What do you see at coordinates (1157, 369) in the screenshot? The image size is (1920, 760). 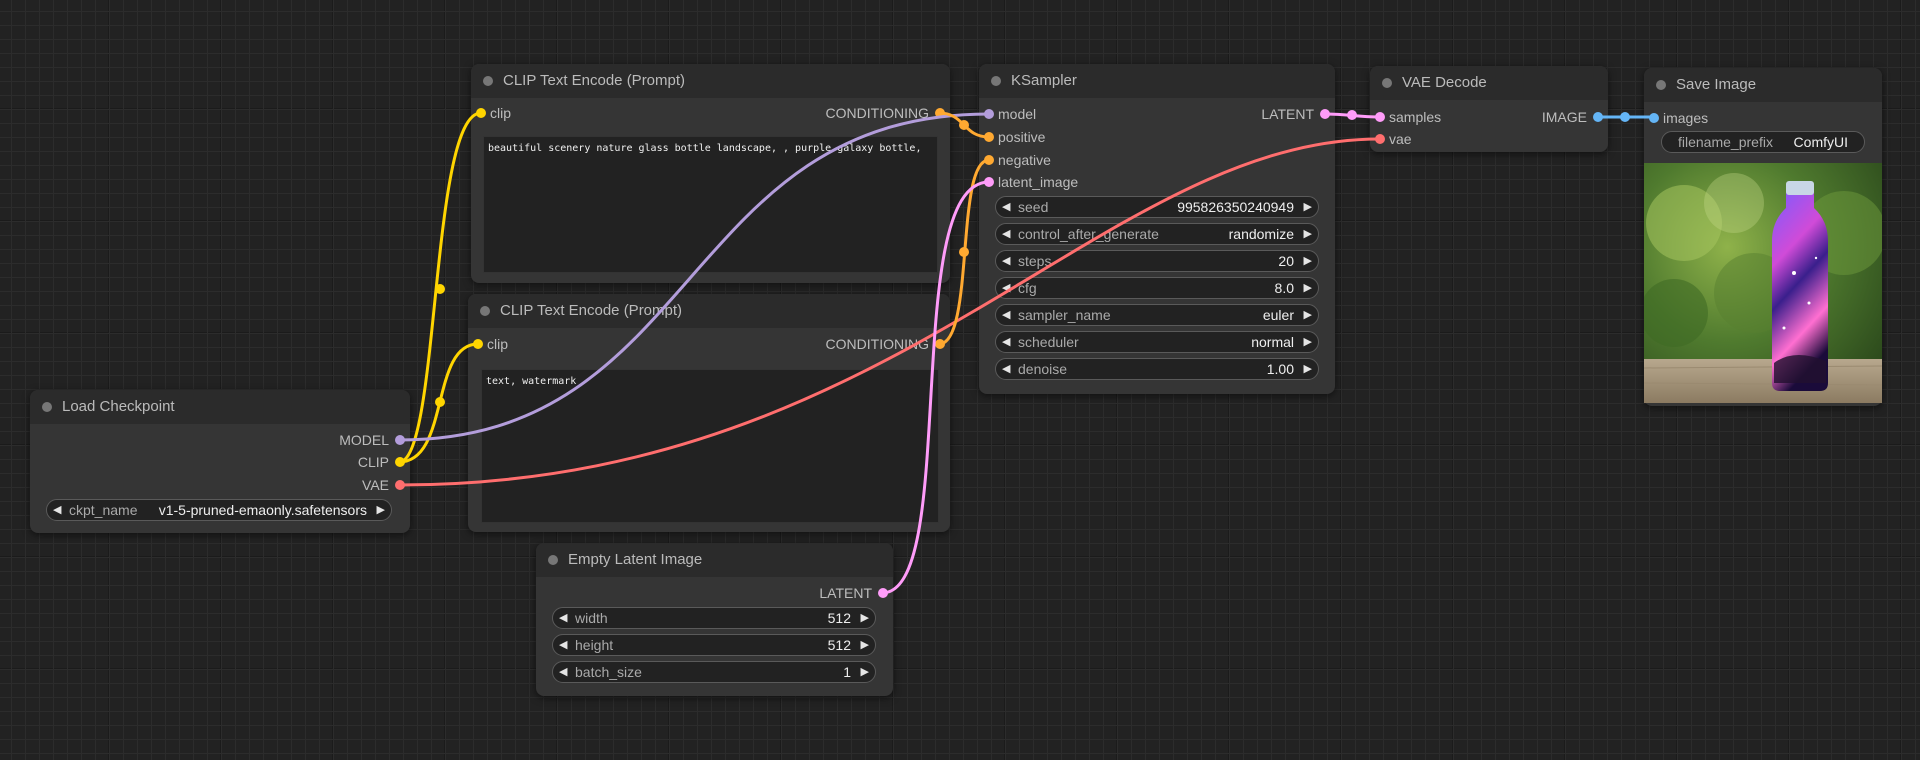 I see `widget-denoise: ◀ denoise 1.00 ▶` at bounding box center [1157, 369].